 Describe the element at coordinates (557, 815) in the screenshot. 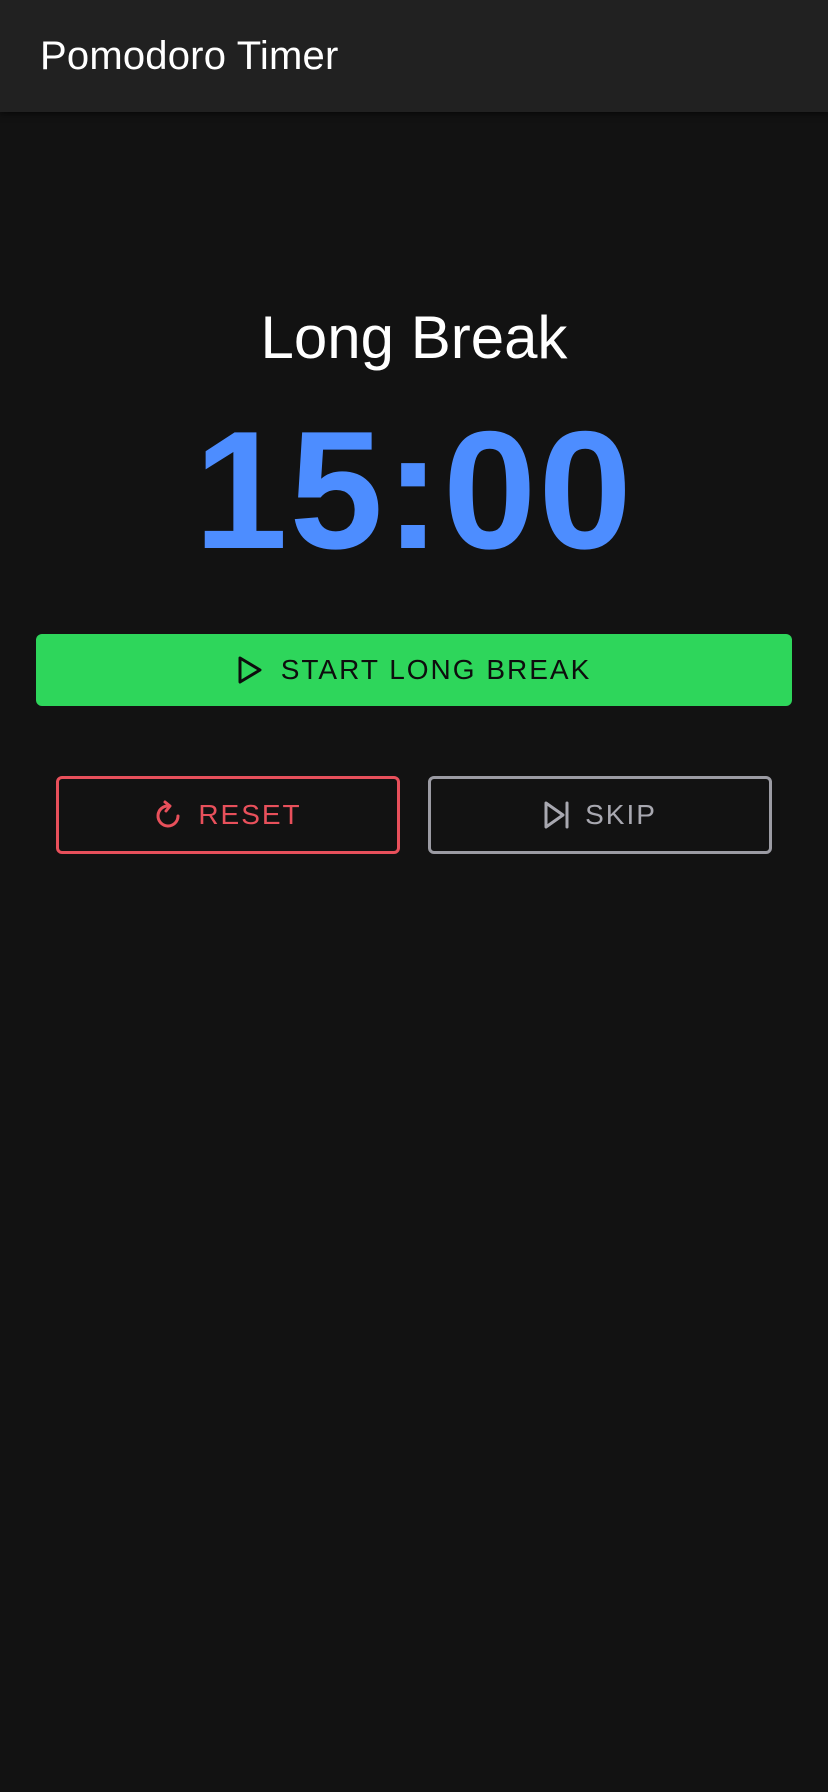

I see `skip-next-icon` at that location.